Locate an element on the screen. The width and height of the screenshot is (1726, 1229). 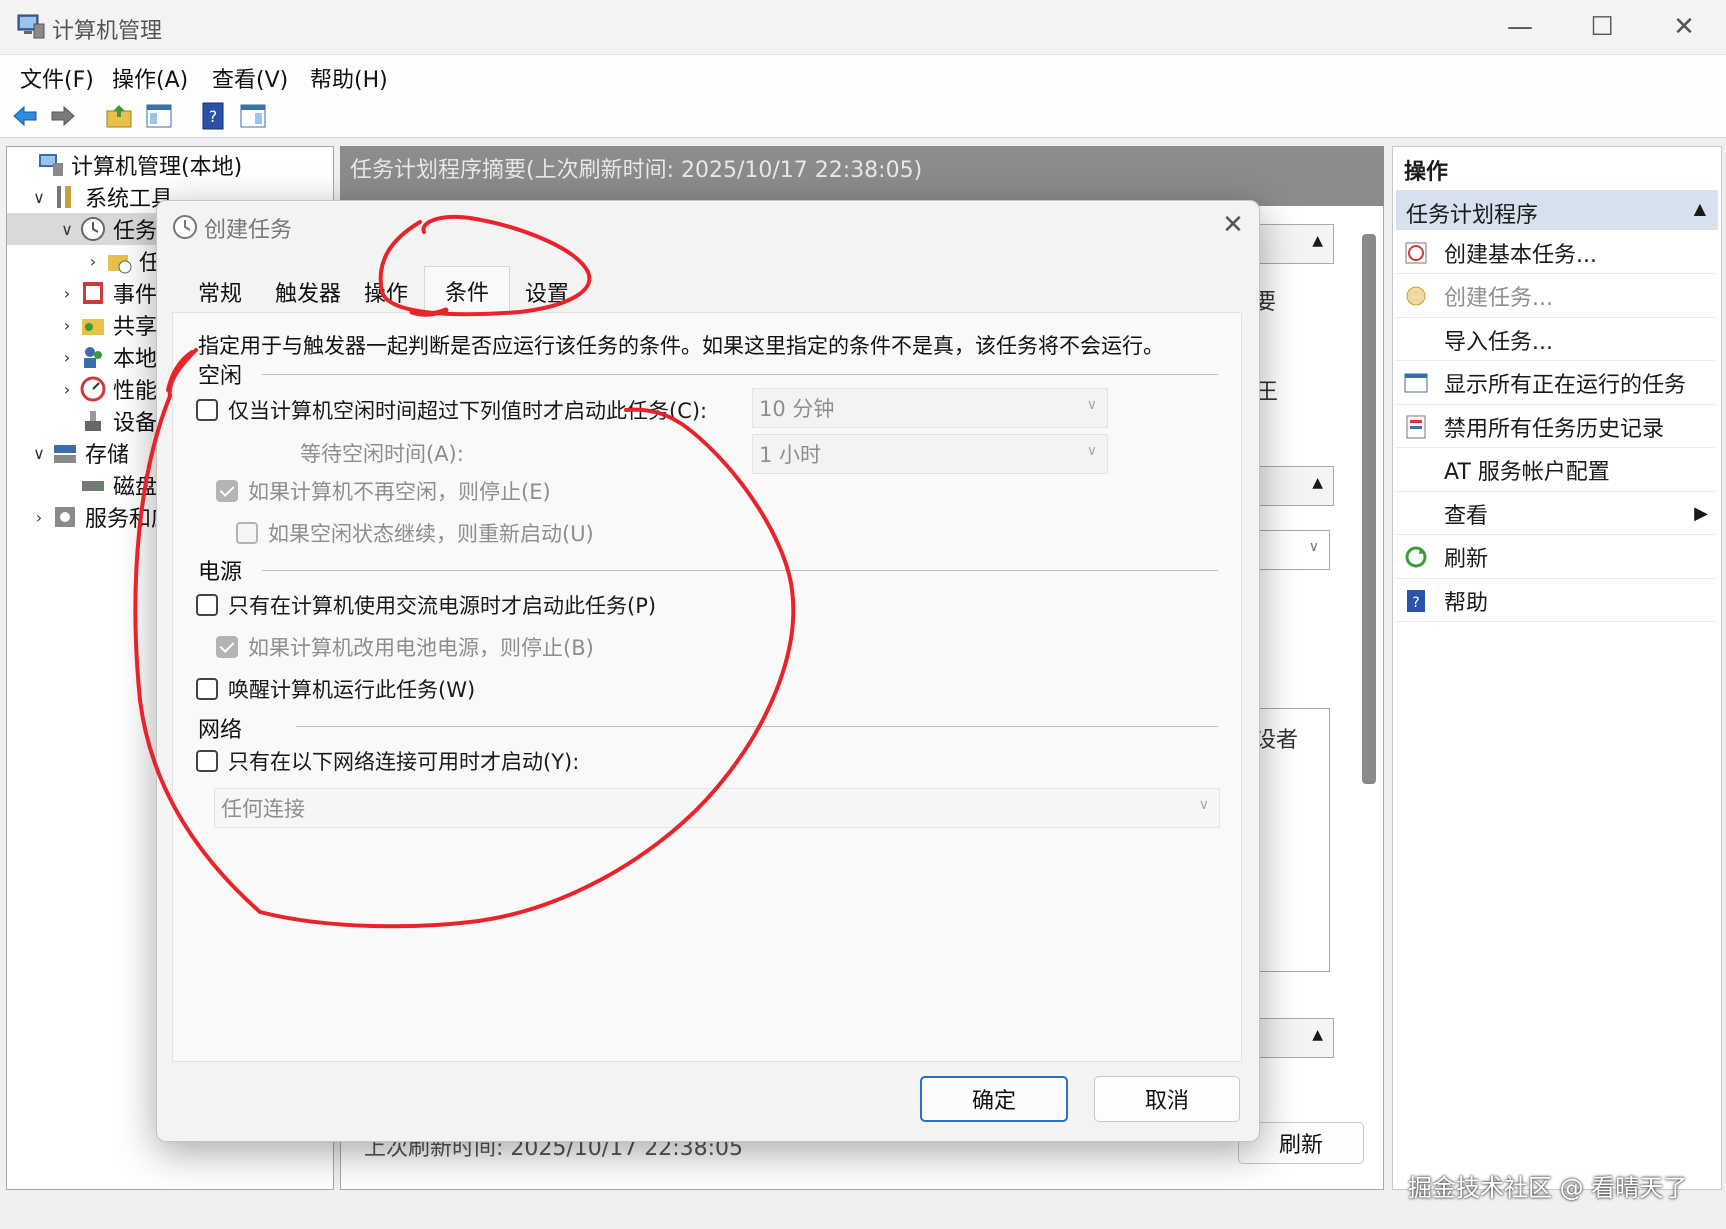
show-hide-tree-button is located at coordinates (159, 116).